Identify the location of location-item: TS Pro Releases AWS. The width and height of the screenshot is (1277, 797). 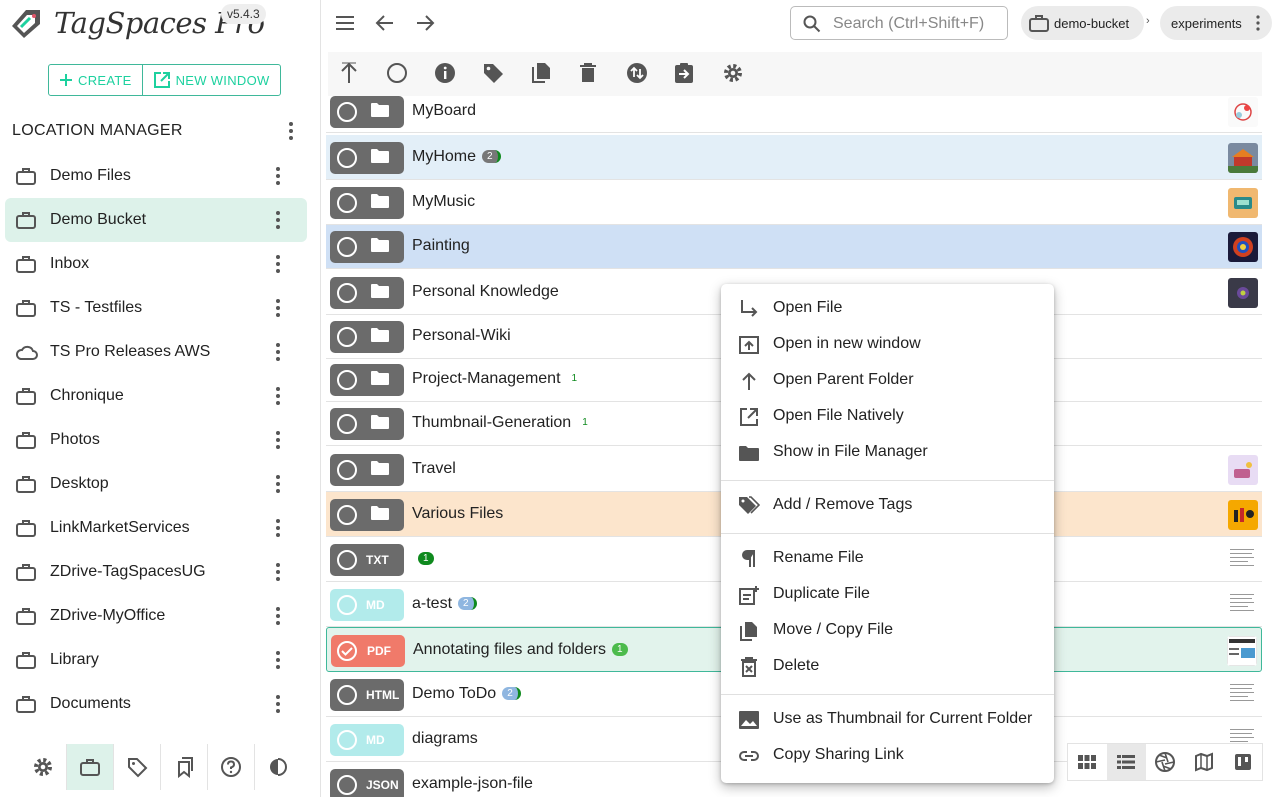
(156, 352).